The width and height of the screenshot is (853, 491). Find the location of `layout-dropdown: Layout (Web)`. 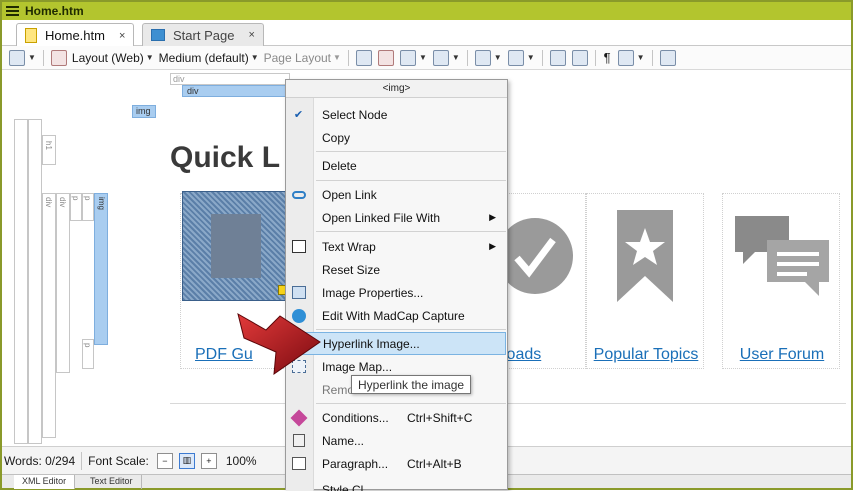

layout-dropdown: Layout (Web) is located at coordinates (108, 58).